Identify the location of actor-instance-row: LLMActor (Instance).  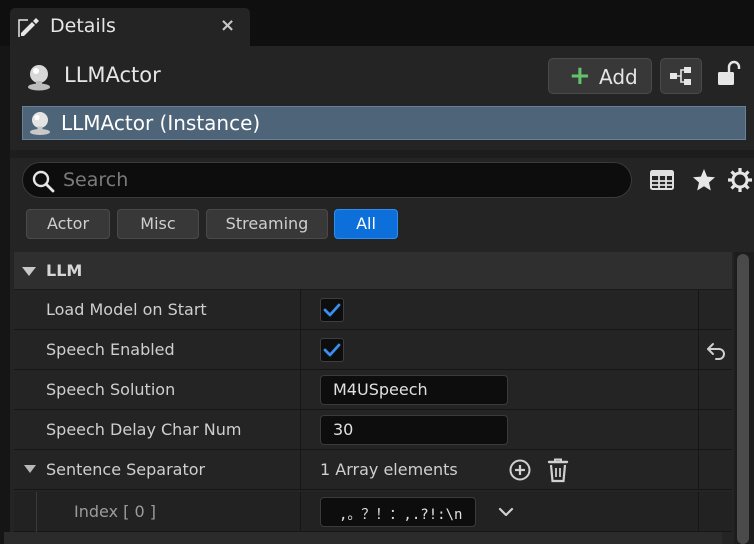
(384, 123).